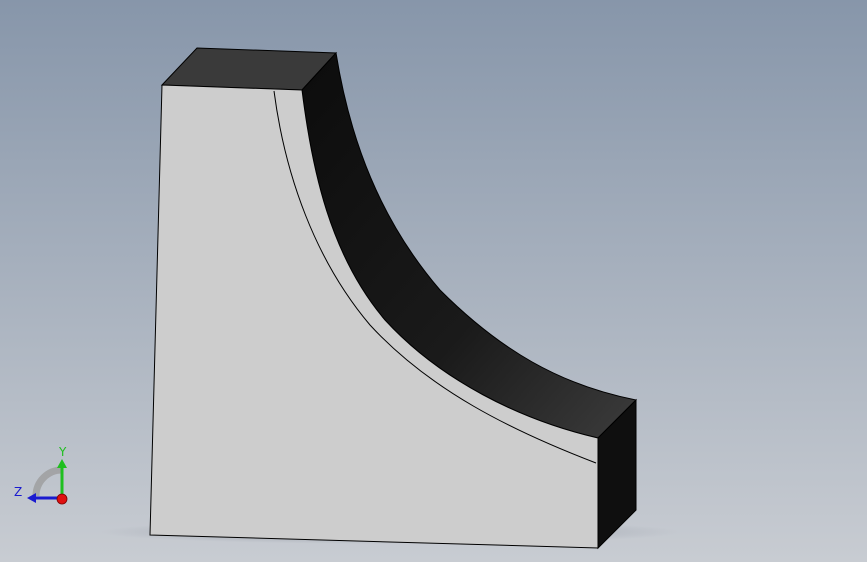  I want to click on triad-x-axis-dot, so click(62, 499).